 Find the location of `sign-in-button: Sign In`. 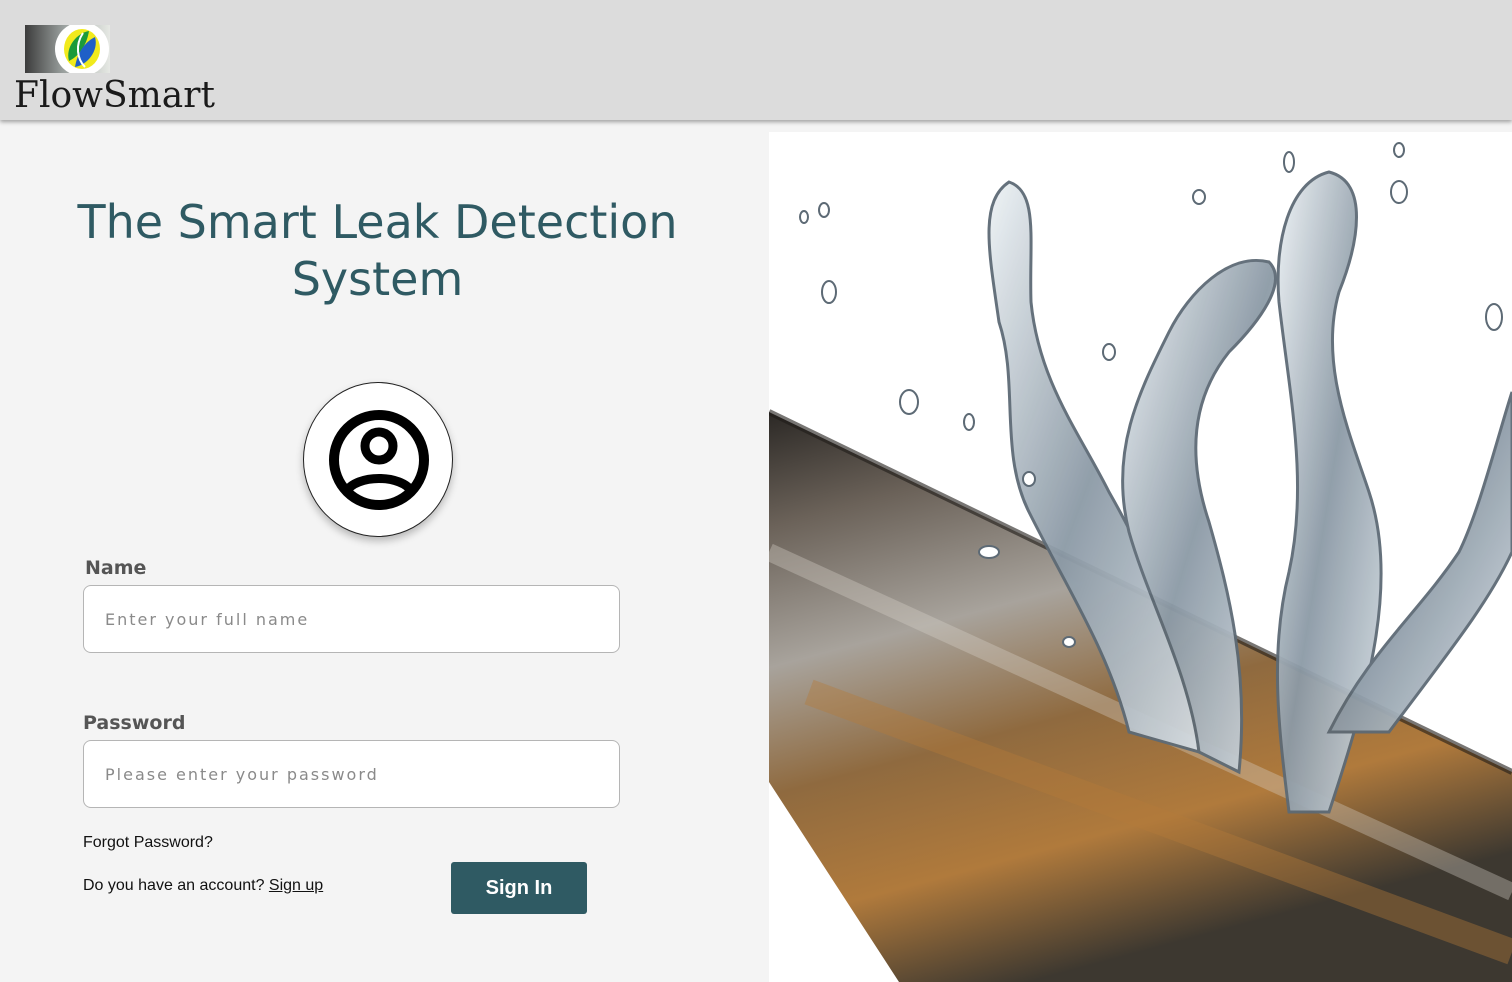

sign-in-button: Sign In is located at coordinates (519, 888).